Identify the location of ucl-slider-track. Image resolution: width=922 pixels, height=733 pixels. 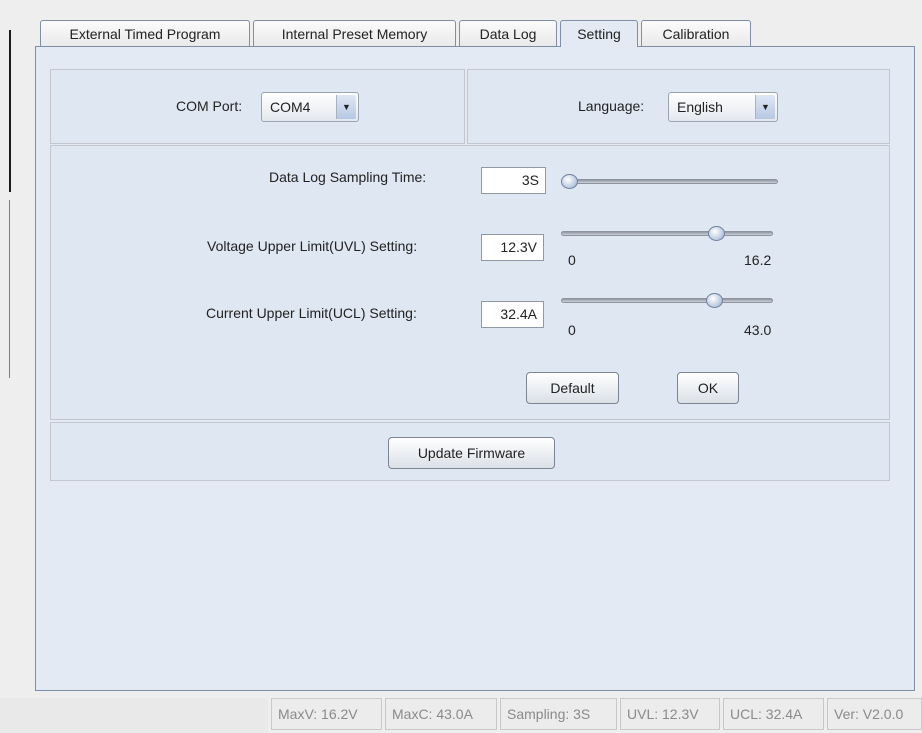
(667, 300).